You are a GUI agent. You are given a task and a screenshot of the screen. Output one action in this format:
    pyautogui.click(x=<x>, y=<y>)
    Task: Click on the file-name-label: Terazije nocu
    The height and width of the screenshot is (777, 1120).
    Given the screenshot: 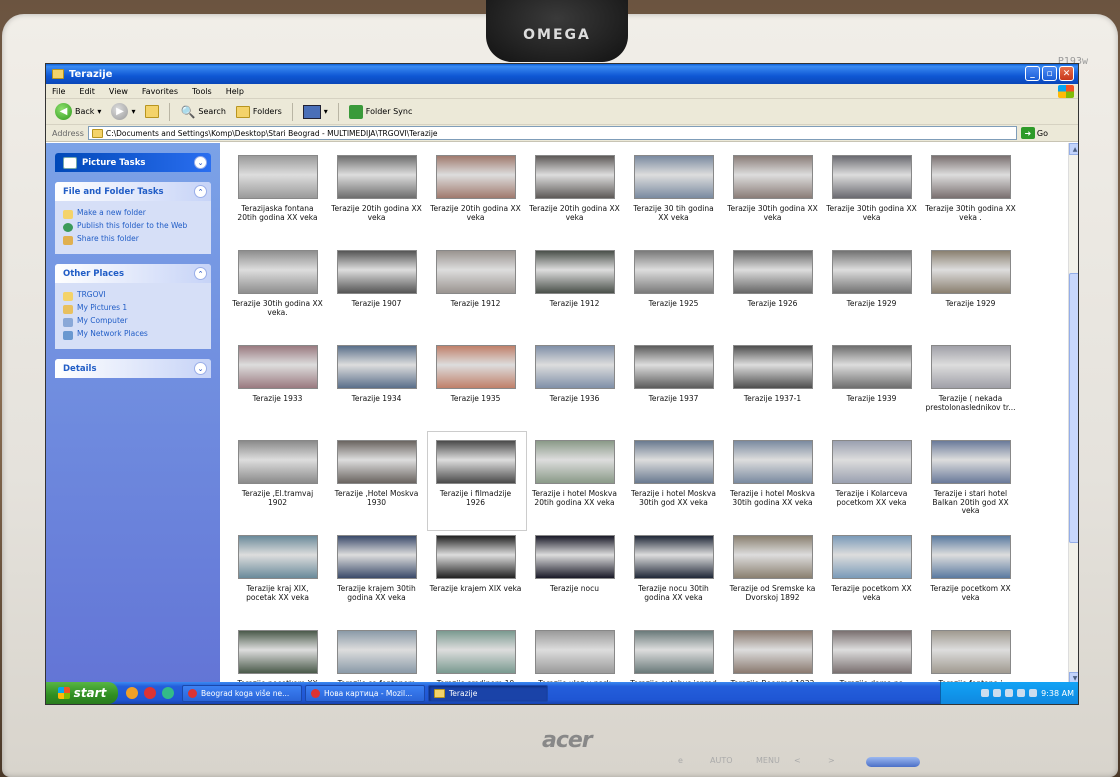 What is the action you would take?
    pyautogui.click(x=575, y=589)
    